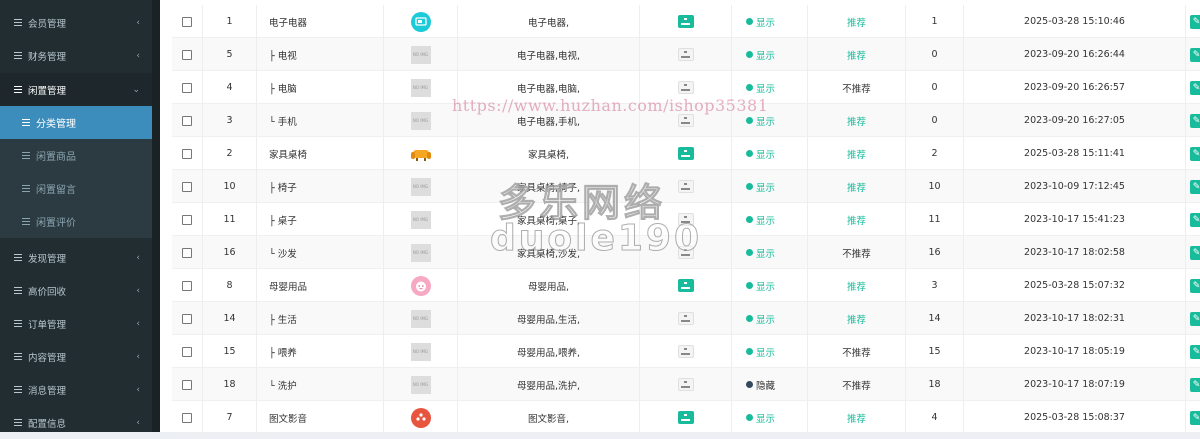 The height and width of the screenshot is (439, 1200). Describe the element at coordinates (138, 357) in the screenshot. I see `chevron-left-icon: ‹` at that location.